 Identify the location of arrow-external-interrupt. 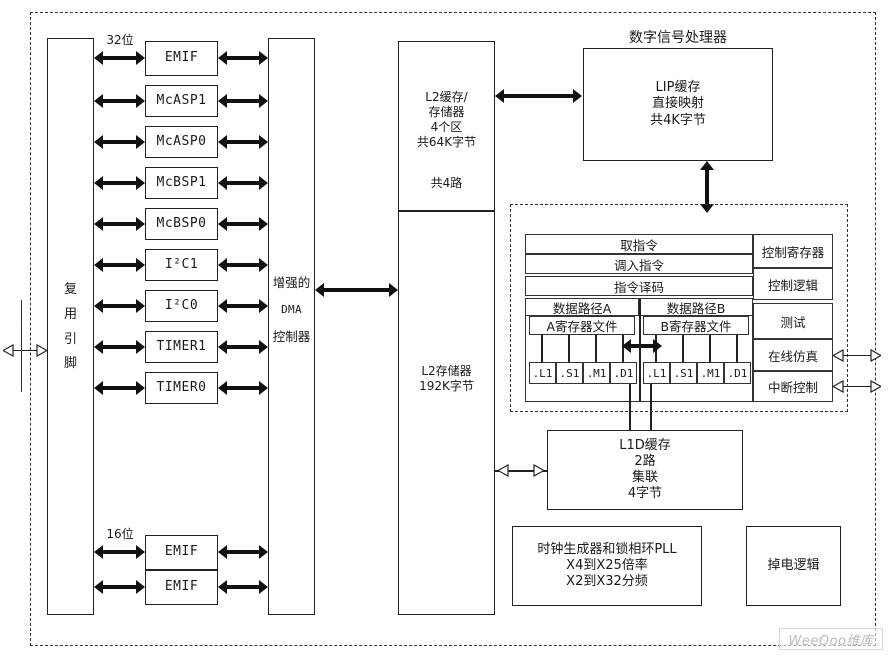
(857, 386).